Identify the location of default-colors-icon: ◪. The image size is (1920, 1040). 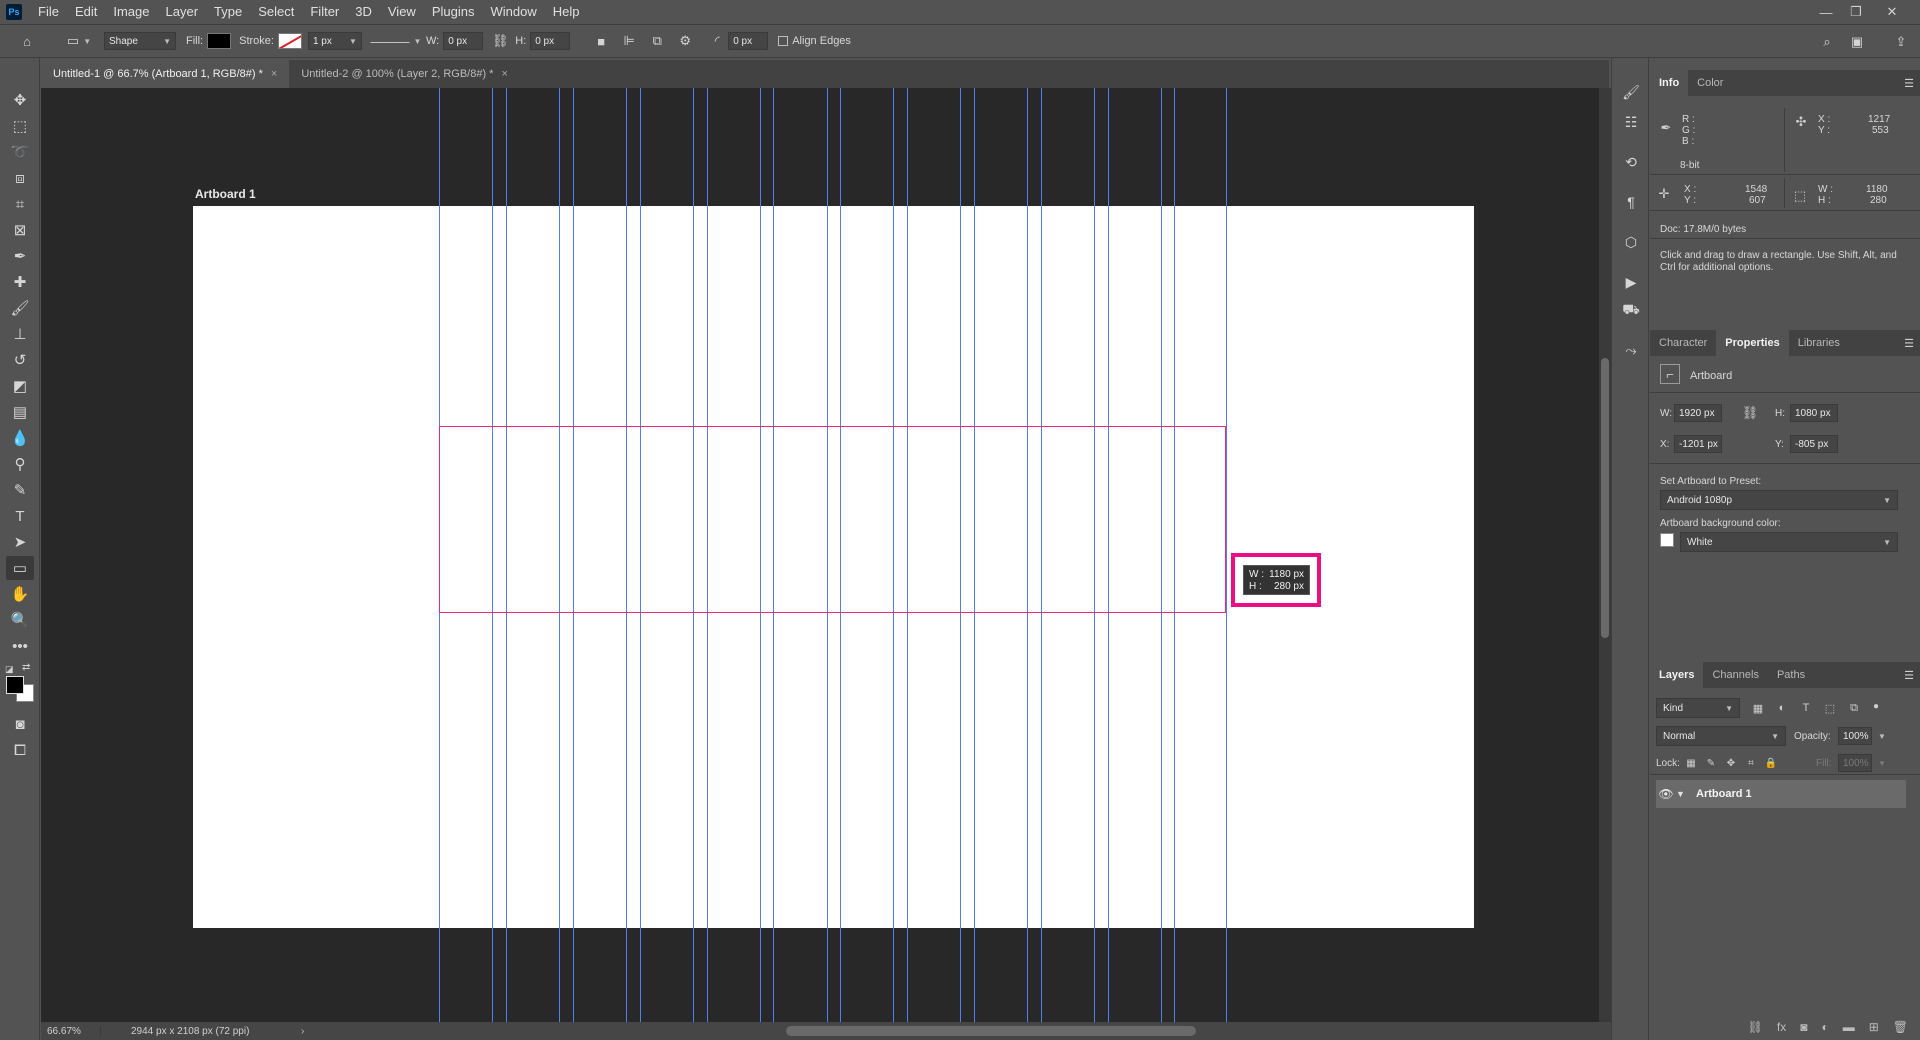
(9, 669).